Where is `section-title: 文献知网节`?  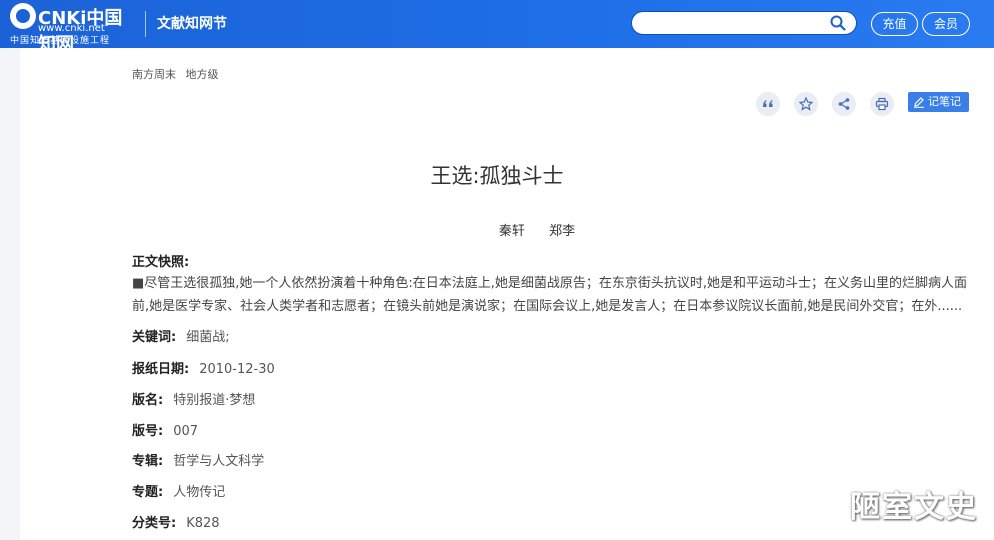 section-title: 文献知网节 is located at coordinates (192, 24).